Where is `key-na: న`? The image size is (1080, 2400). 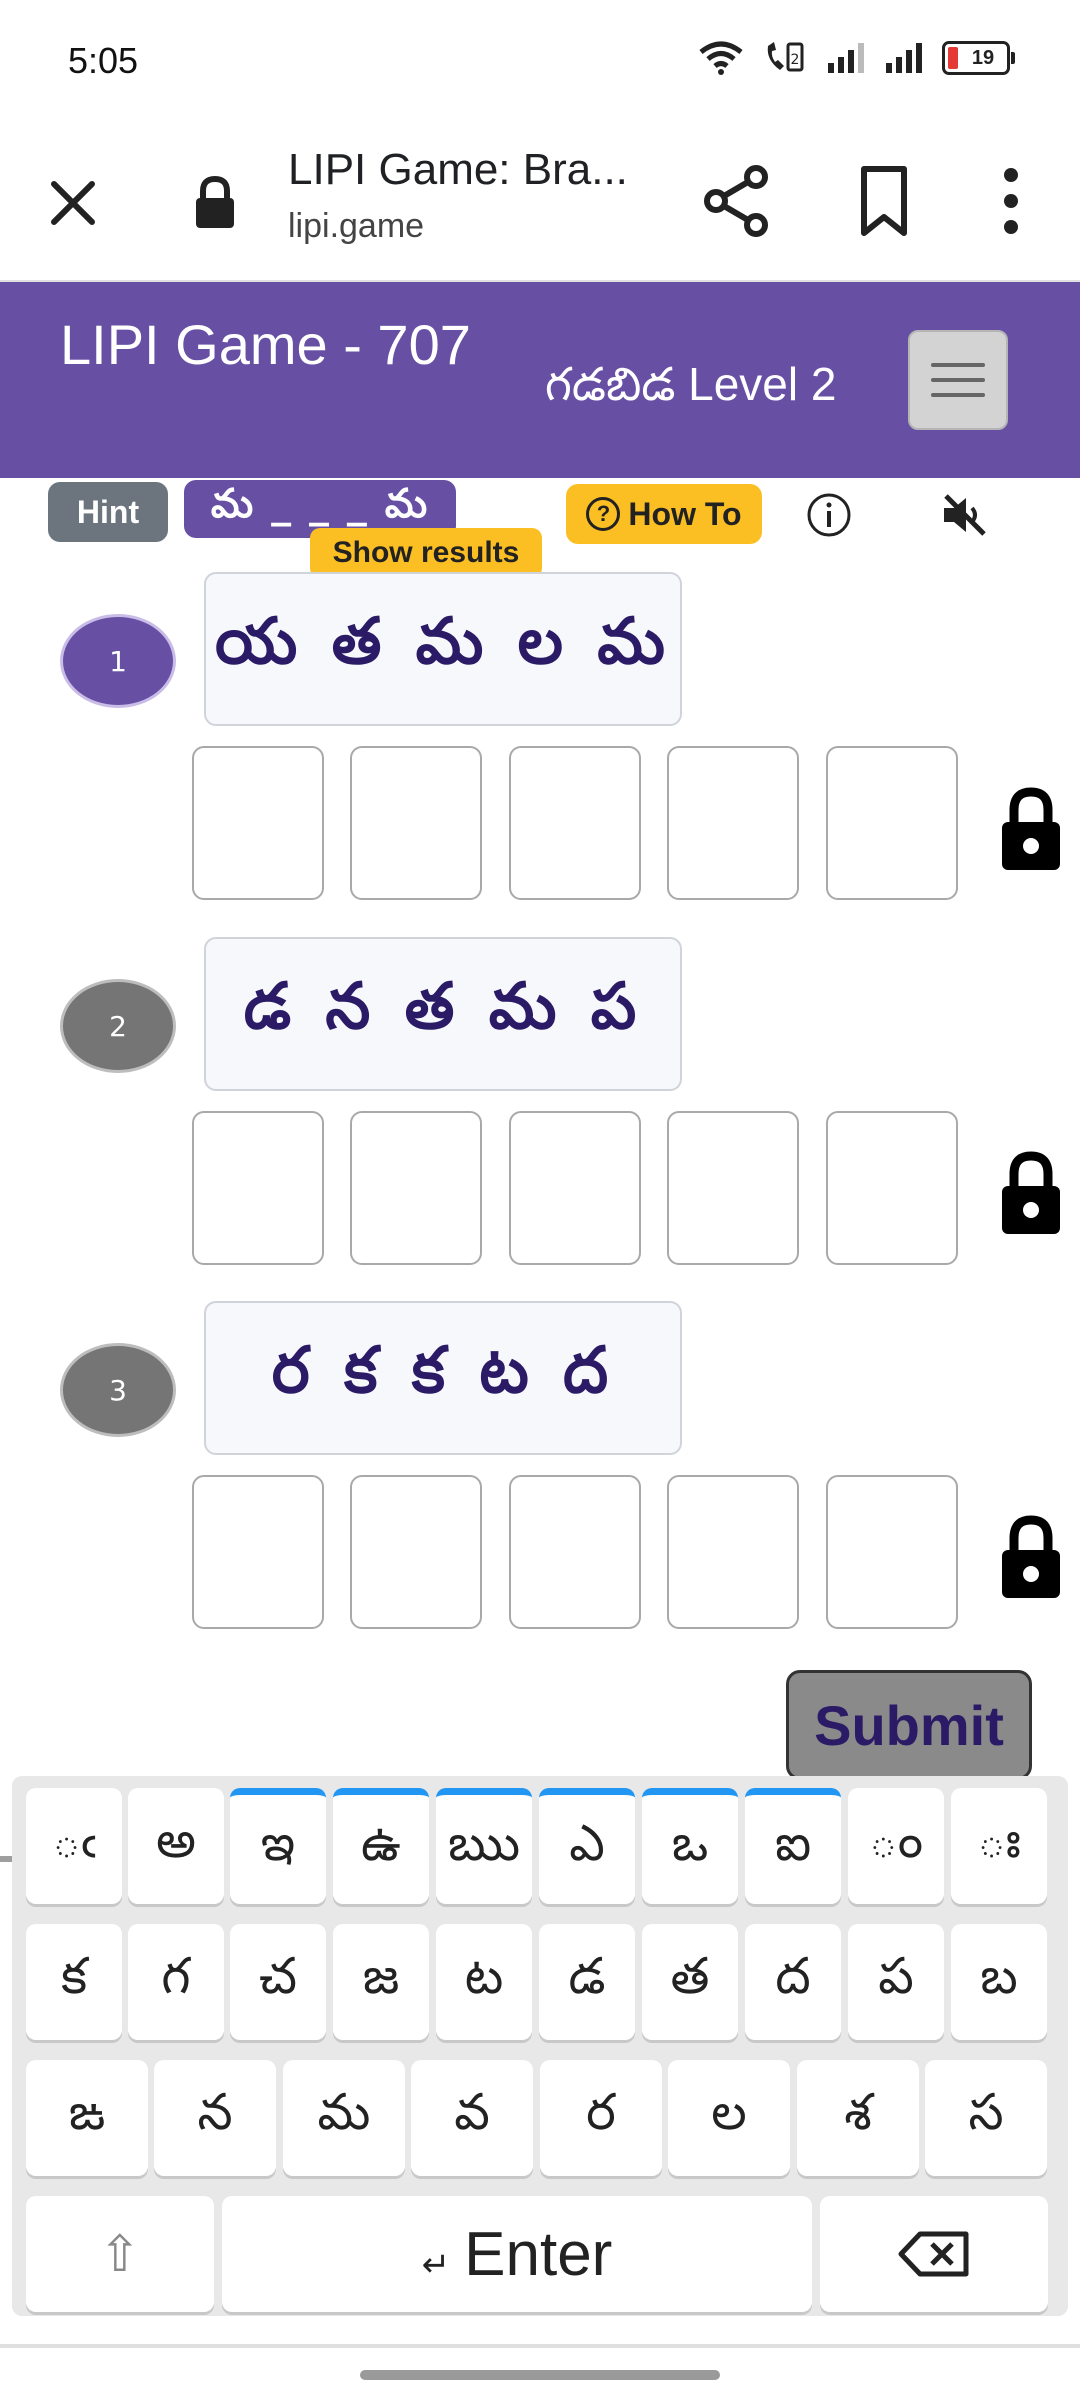
key-na: న is located at coordinates (215, 2118).